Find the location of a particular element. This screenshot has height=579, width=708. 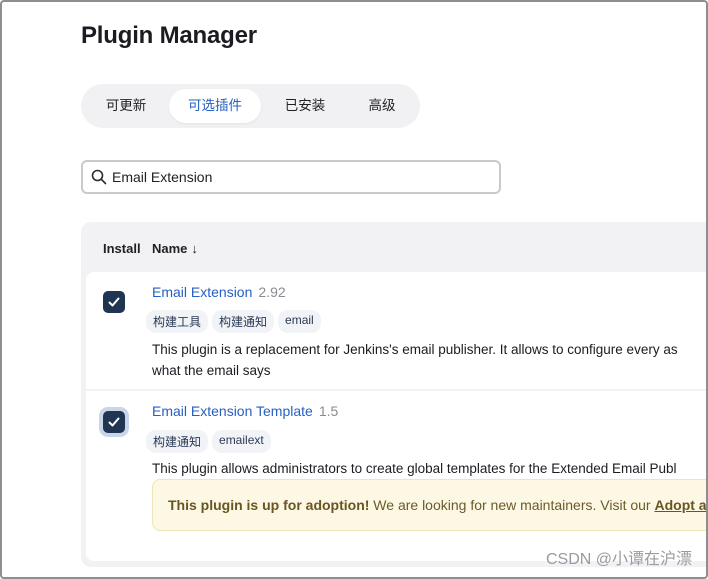

tag: 构建工具 is located at coordinates (177, 321).